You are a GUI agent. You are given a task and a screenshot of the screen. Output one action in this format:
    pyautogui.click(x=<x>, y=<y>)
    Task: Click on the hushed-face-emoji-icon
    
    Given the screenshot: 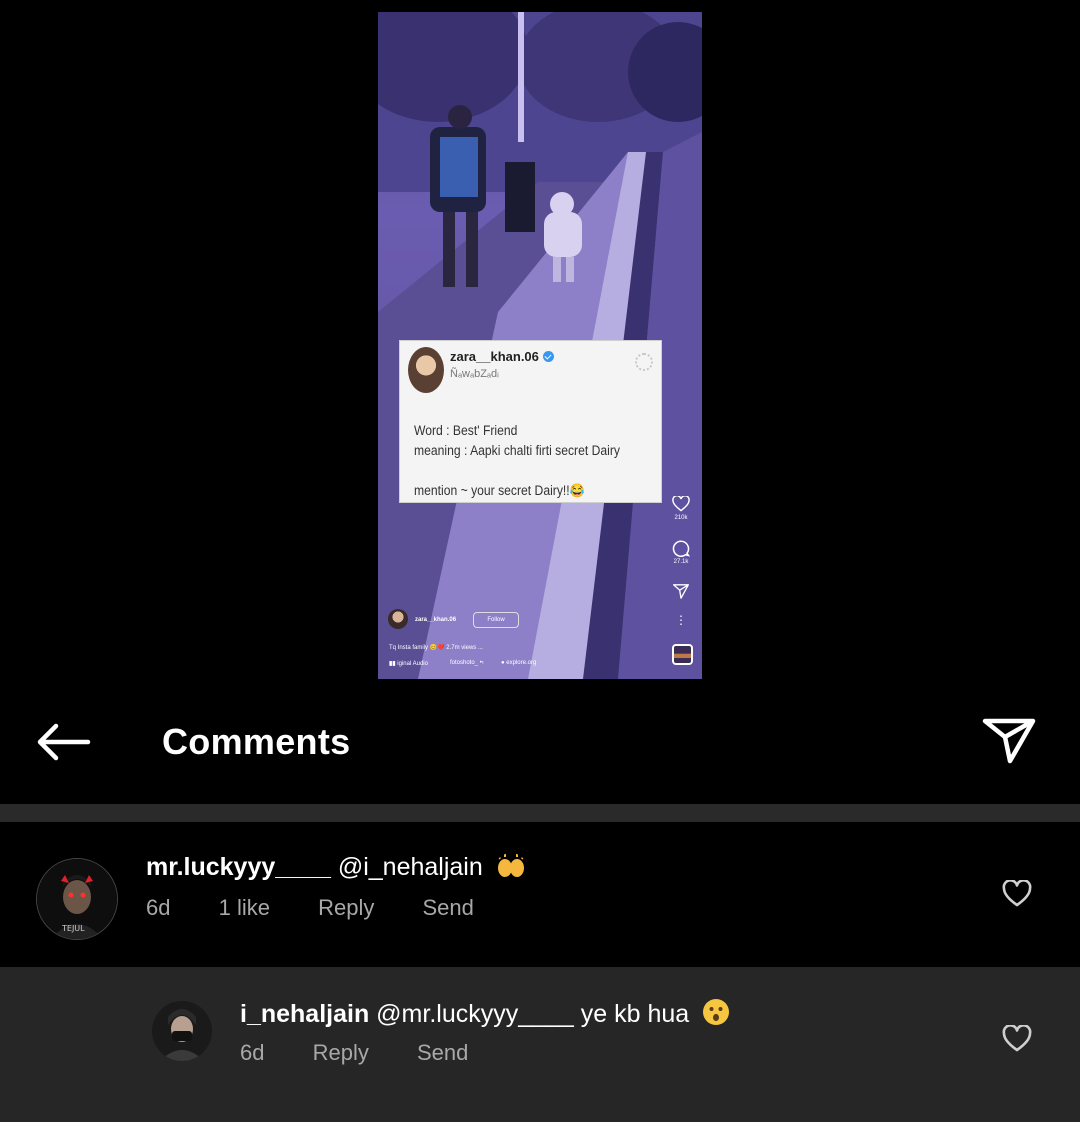 What is the action you would take?
    pyautogui.click(x=716, y=1012)
    